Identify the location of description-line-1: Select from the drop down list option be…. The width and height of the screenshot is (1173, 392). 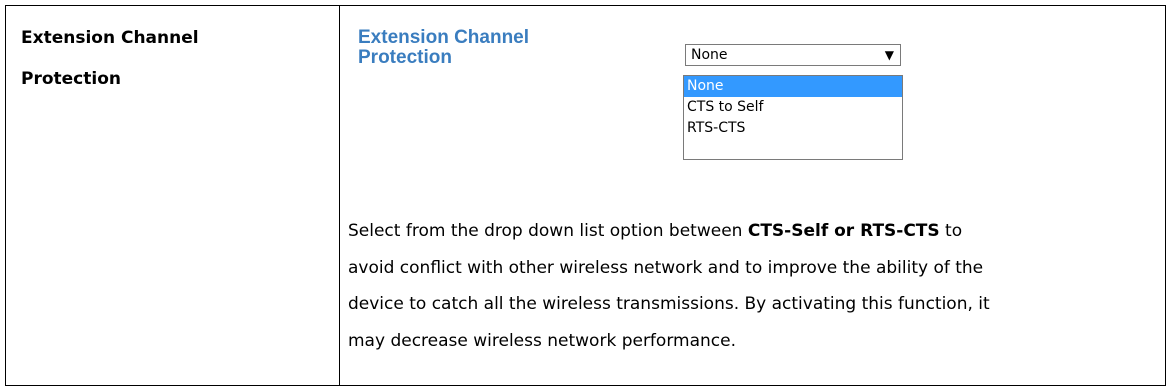
(748, 231).